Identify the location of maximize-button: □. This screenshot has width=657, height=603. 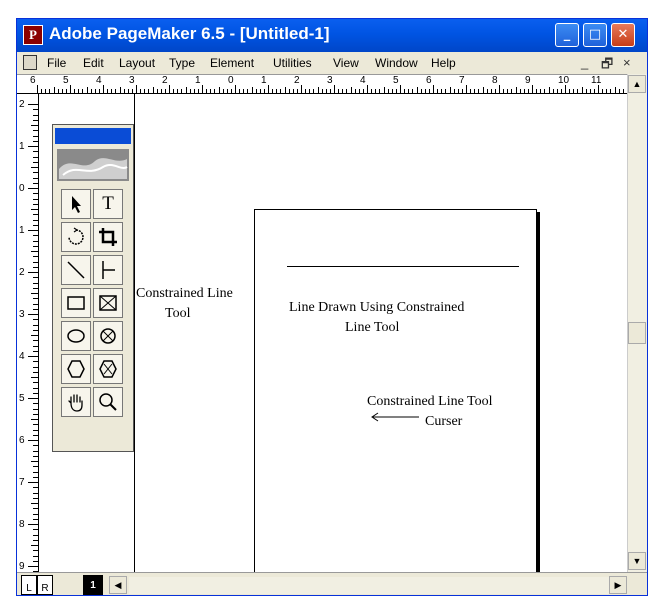
(595, 35).